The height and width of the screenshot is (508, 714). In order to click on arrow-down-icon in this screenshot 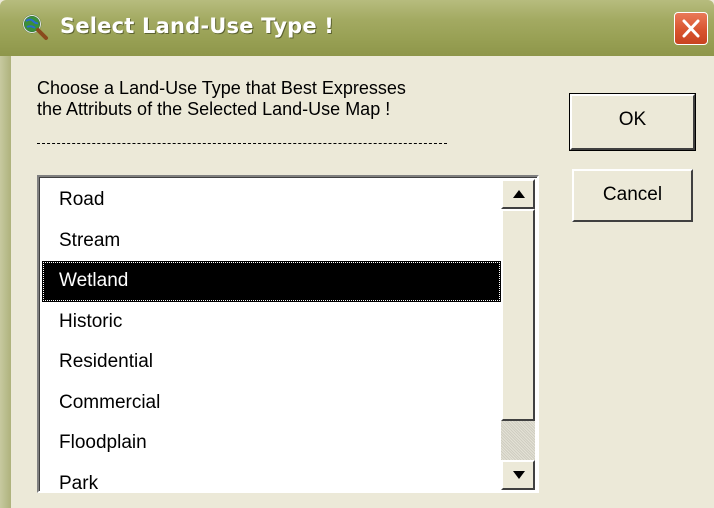, I will do `click(519, 475)`.